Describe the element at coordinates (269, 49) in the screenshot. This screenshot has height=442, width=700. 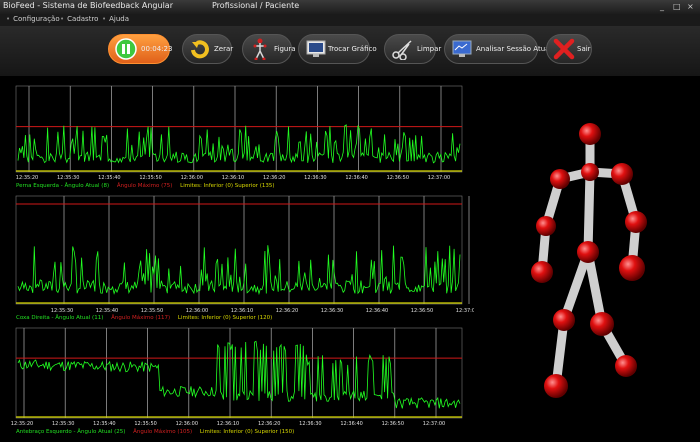
I see `figura-button: Figura` at that location.